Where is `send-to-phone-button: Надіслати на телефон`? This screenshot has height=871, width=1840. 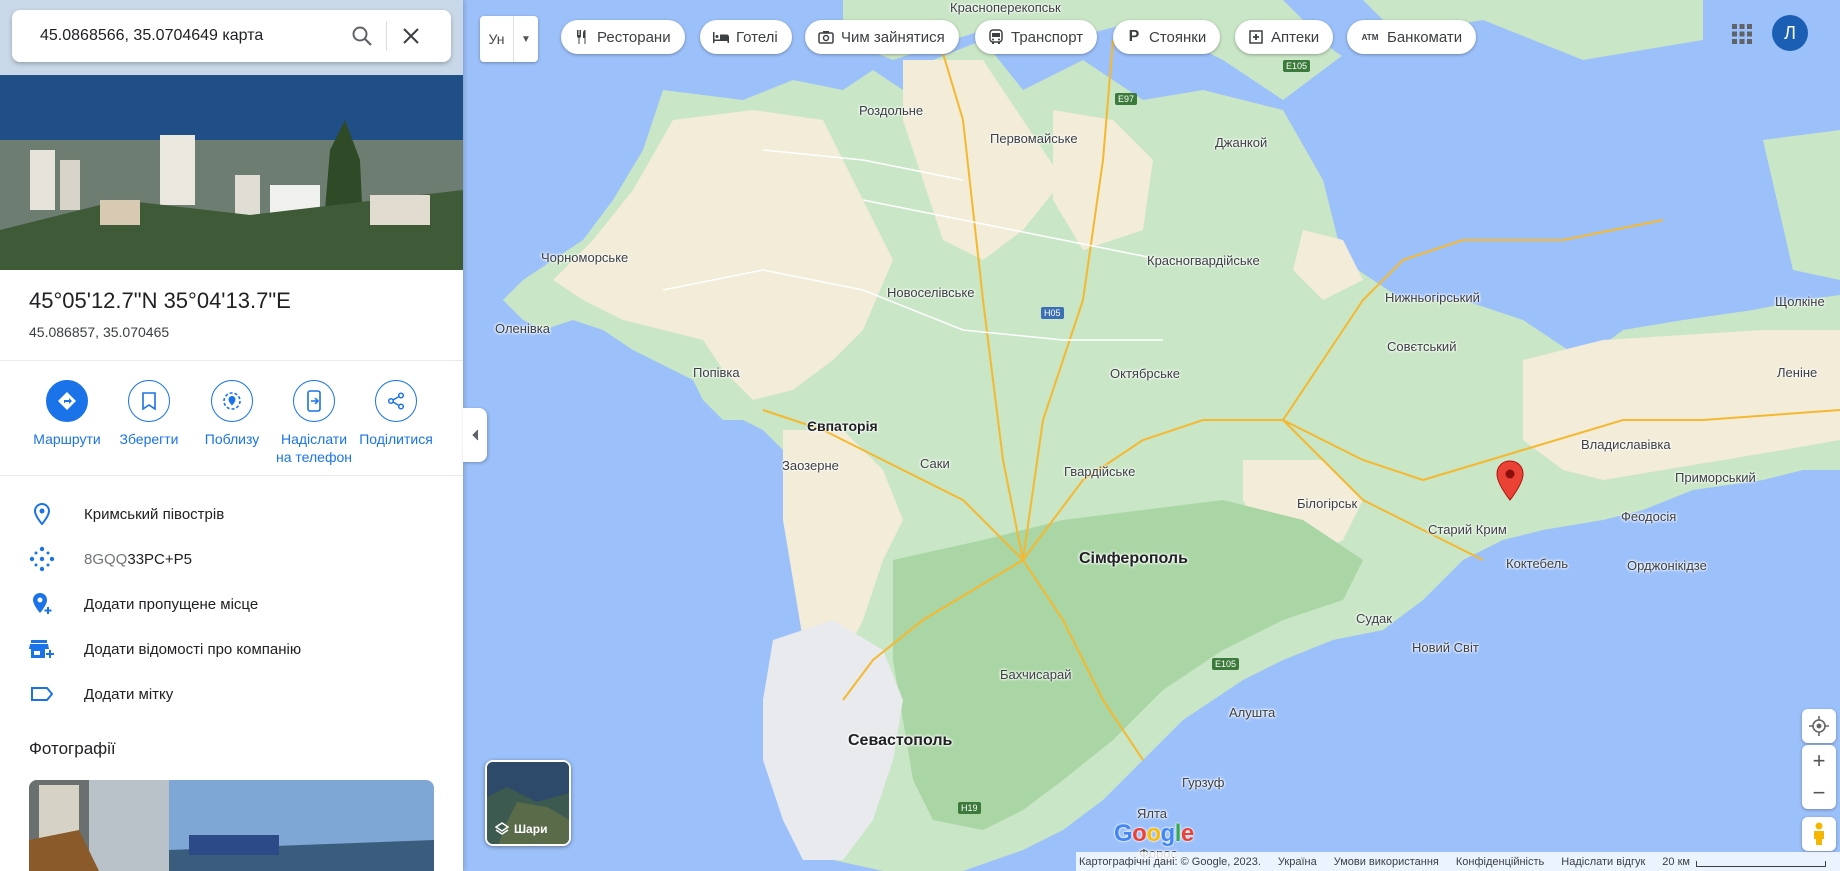 send-to-phone-button: Надіслати на телефон is located at coordinates (314, 423).